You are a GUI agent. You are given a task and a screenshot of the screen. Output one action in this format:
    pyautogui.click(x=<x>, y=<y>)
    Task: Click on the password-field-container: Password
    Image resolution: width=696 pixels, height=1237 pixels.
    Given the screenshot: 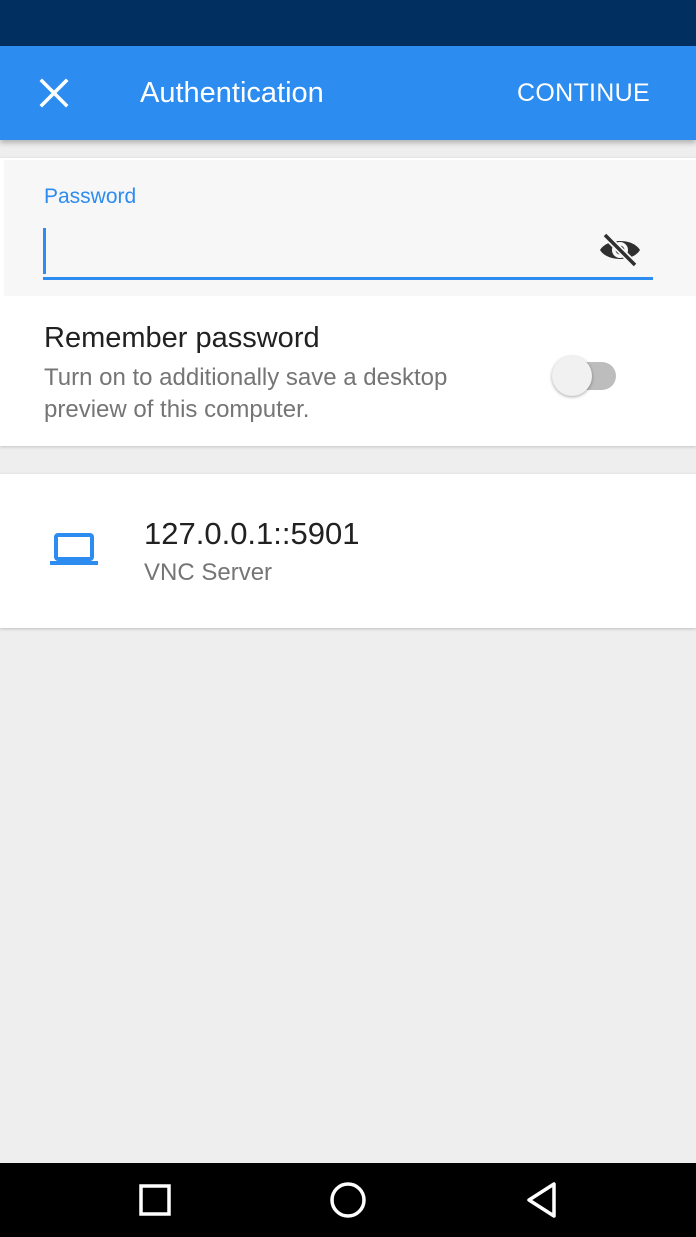 What is the action you would take?
    pyautogui.click(x=350, y=228)
    